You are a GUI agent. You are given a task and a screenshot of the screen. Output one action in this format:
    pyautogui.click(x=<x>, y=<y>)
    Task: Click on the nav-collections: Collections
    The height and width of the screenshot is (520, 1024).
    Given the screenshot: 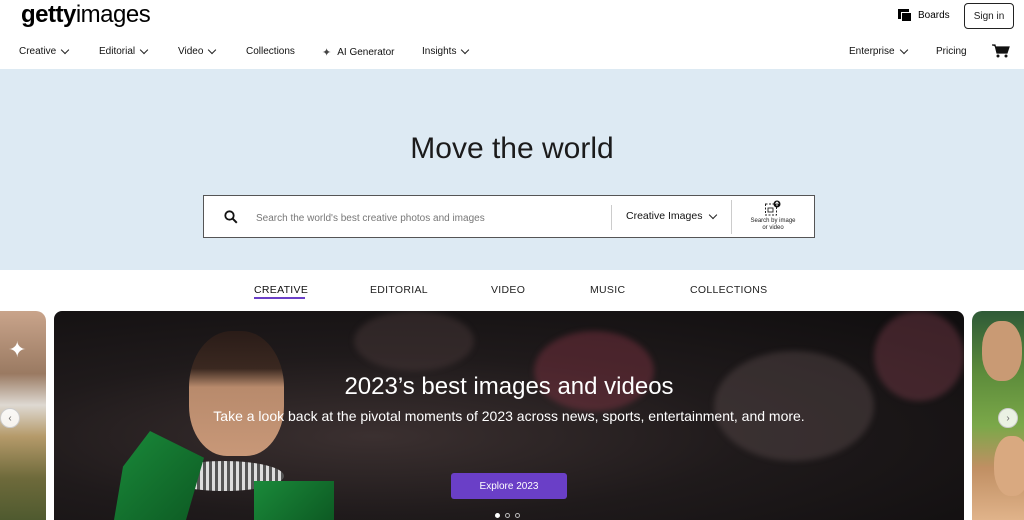 What is the action you would take?
    pyautogui.click(x=270, y=51)
    